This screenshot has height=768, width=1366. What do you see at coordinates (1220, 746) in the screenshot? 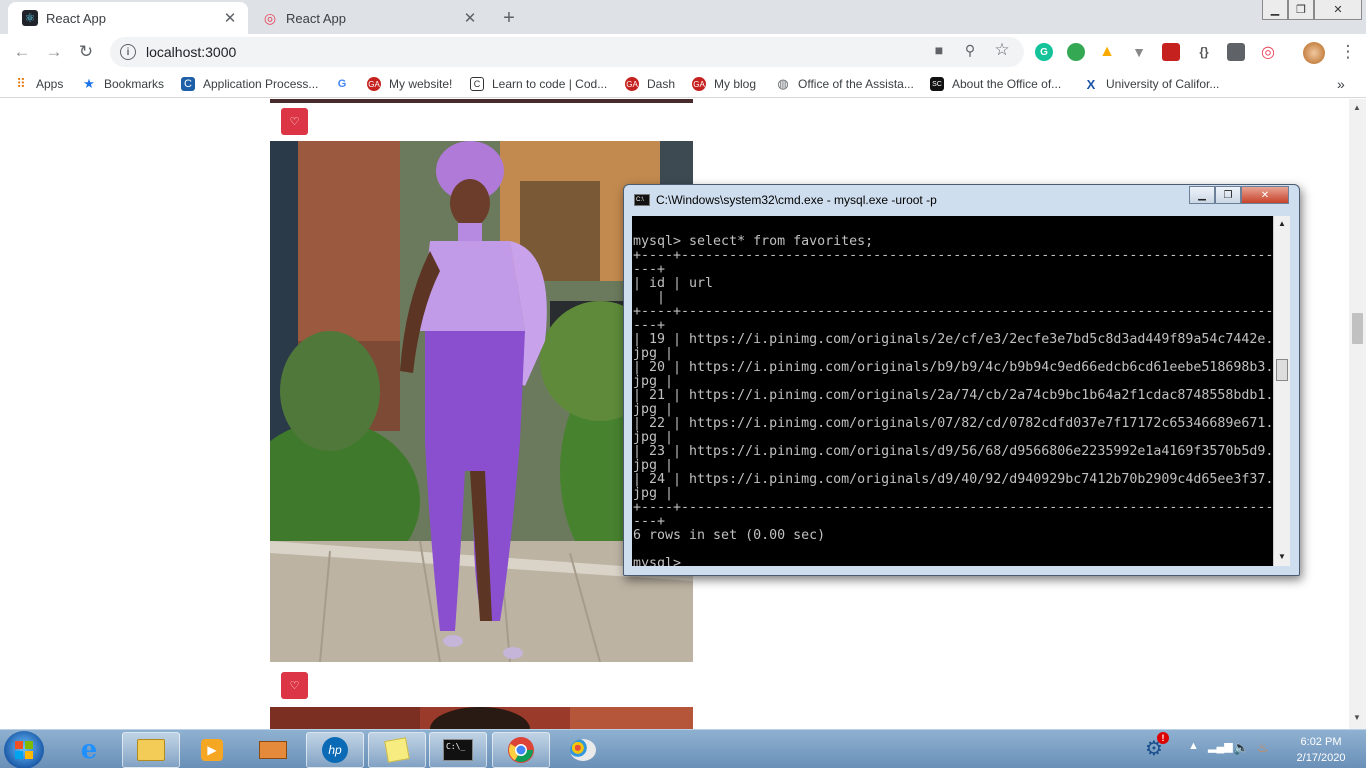
I see `network-signal-icon: ▂▄▆` at bounding box center [1220, 746].